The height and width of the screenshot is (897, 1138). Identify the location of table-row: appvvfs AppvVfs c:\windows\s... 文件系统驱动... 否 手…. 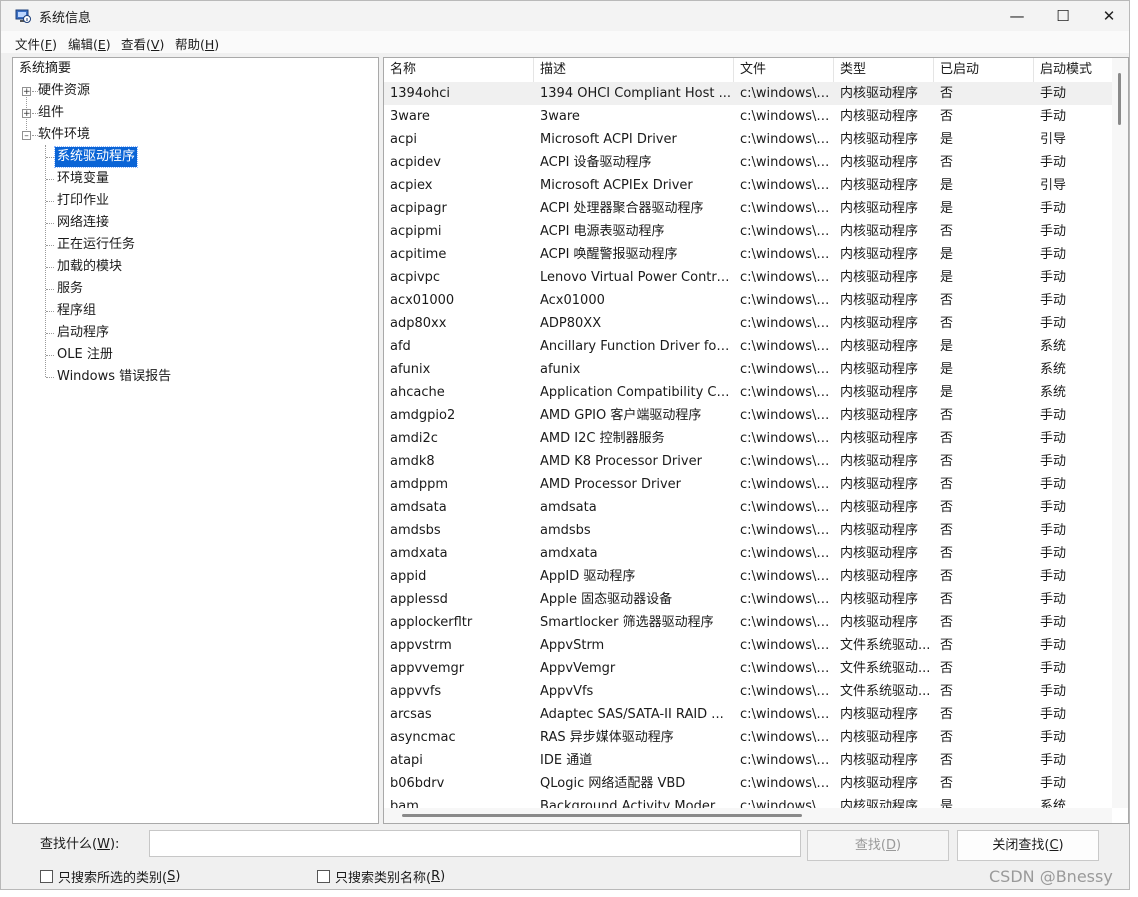
(748, 691).